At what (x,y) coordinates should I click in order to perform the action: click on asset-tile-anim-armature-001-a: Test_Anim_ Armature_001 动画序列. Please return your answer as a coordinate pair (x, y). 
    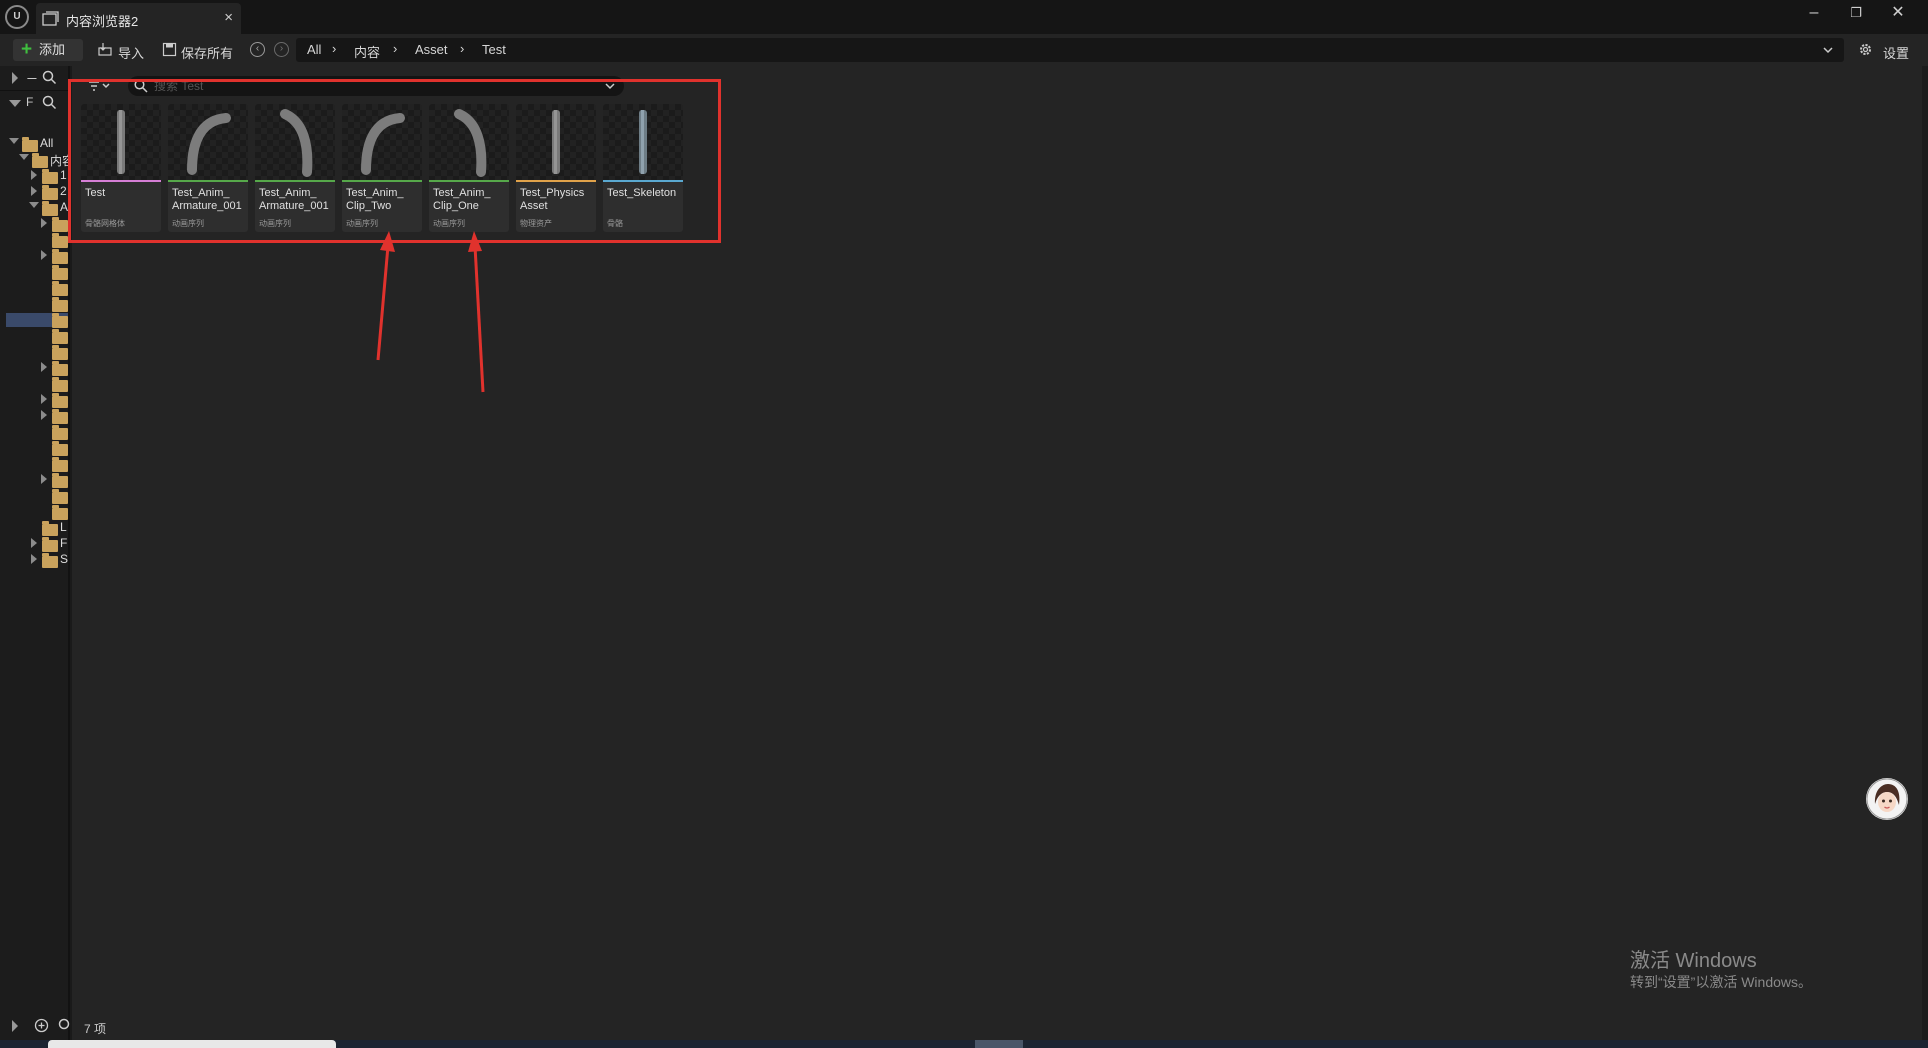
    Looking at the image, I should click on (208, 168).